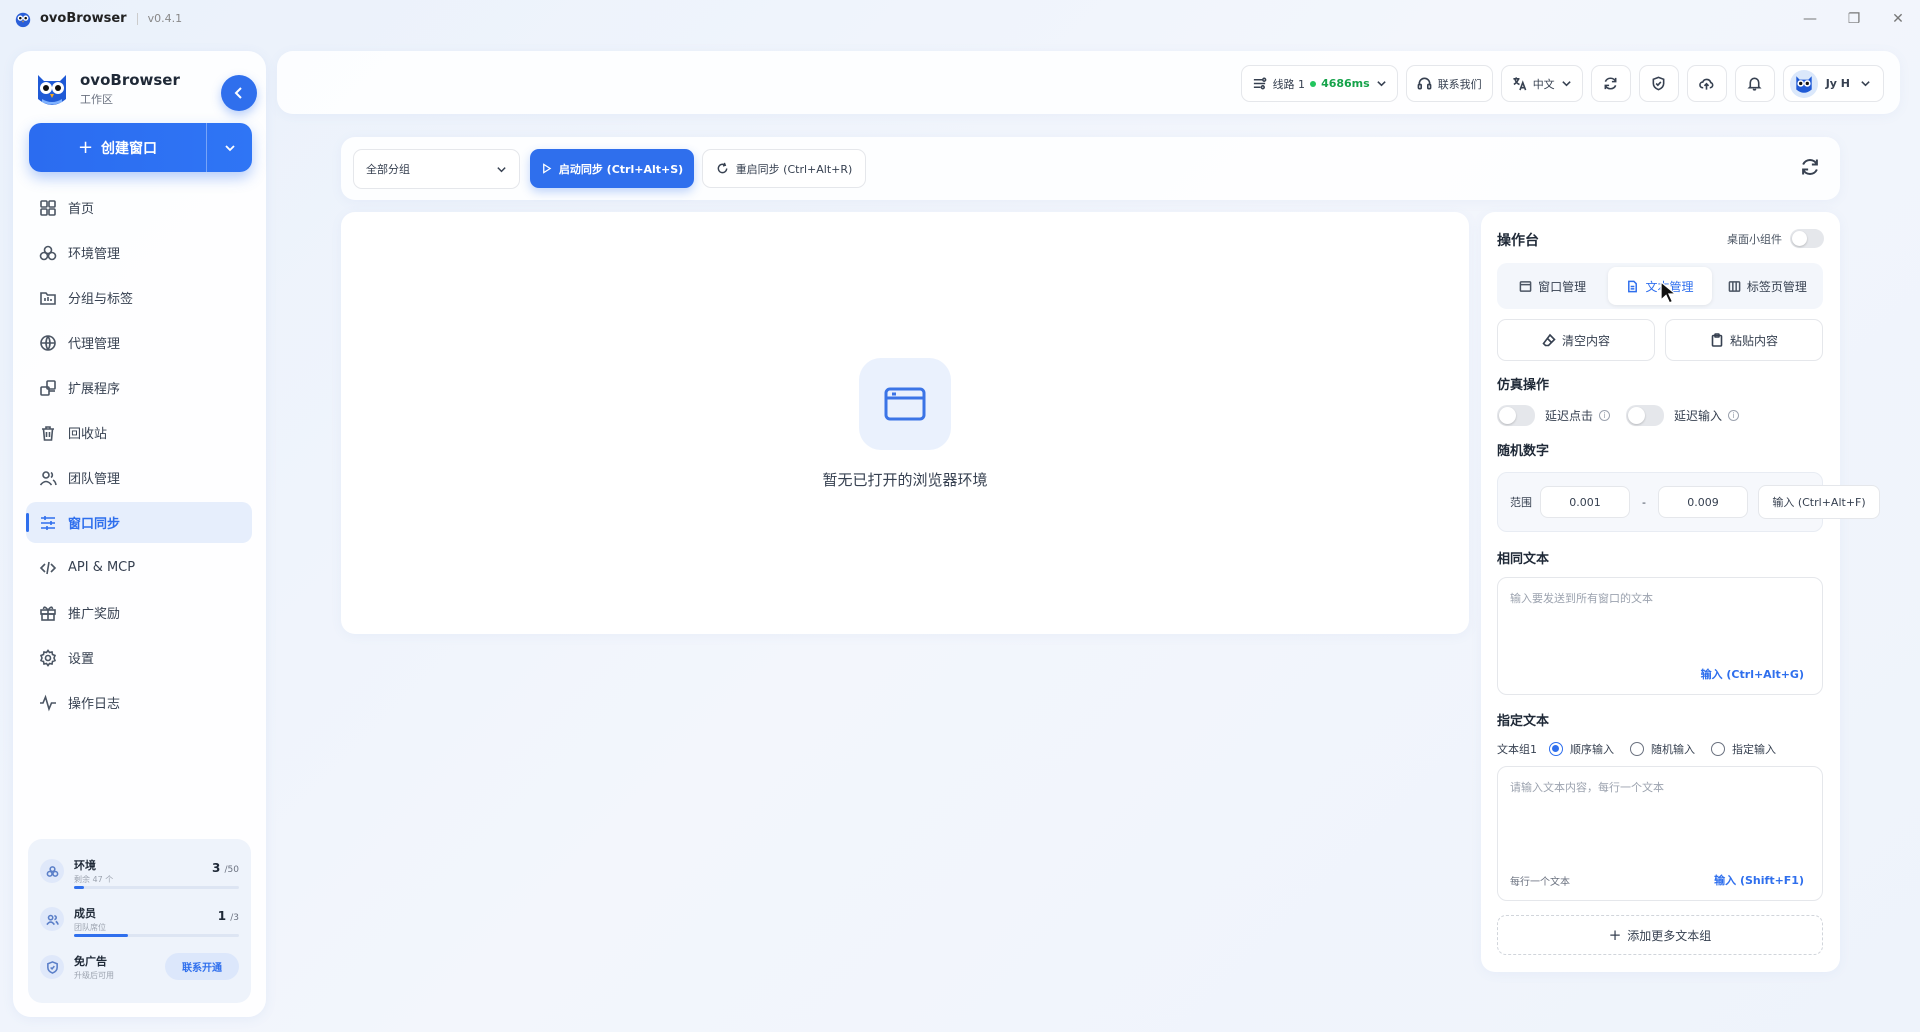 This screenshot has width=1920, height=1032. I want to click on refresh-icon, so click(1810, 167).